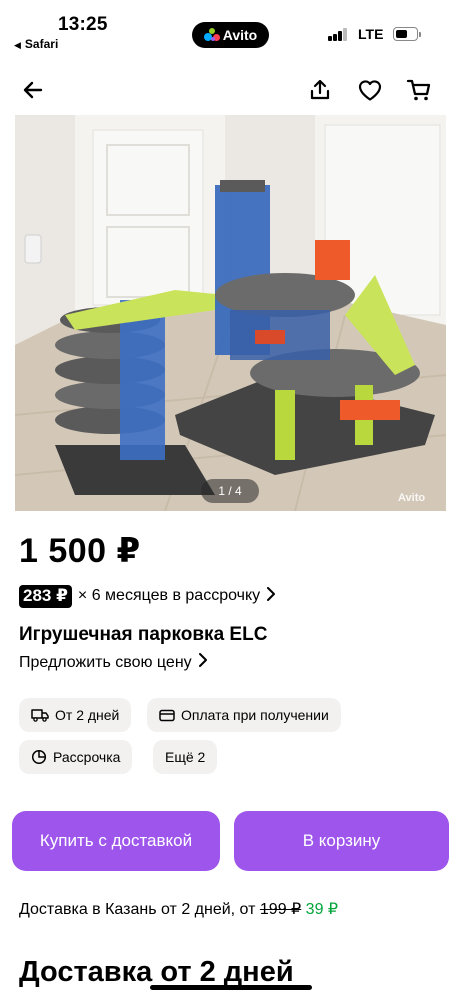 The height and width of the screenshot is (1000, 461). What do you see at coordinates (211, 35) in the screenshot?
I see `avito-logo-icon` at bounding box center [211, 35].